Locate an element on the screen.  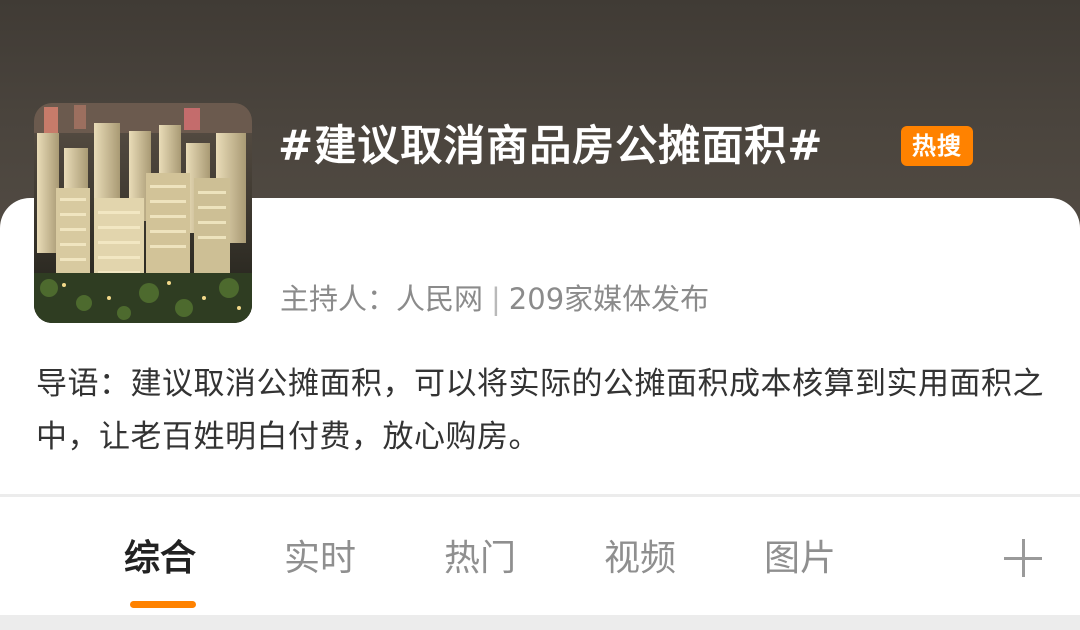
active-tab-indicator is located at coordinates (163, 604).